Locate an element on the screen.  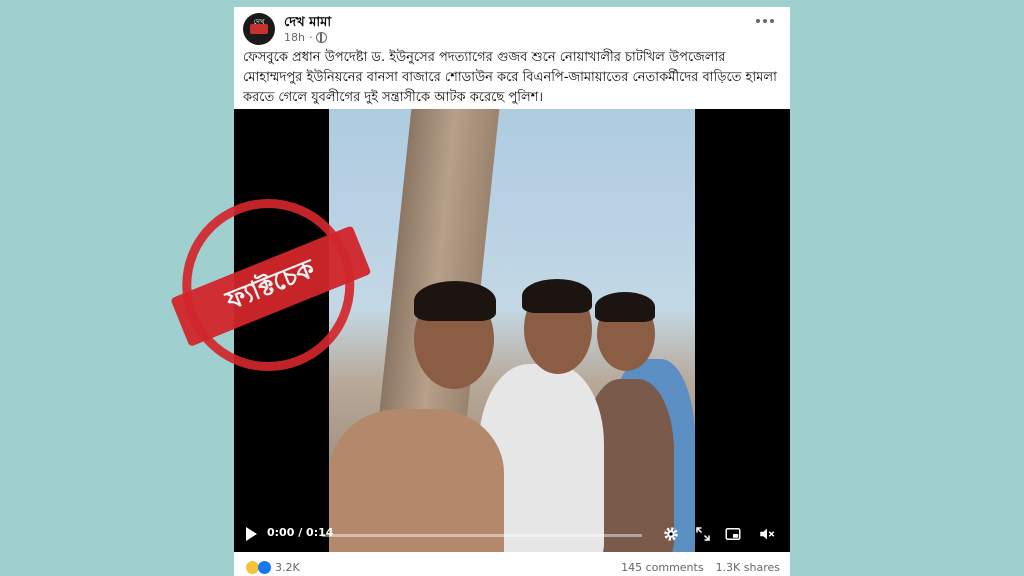
reaction-count: 3.2K is located at coordinates (287, 567).